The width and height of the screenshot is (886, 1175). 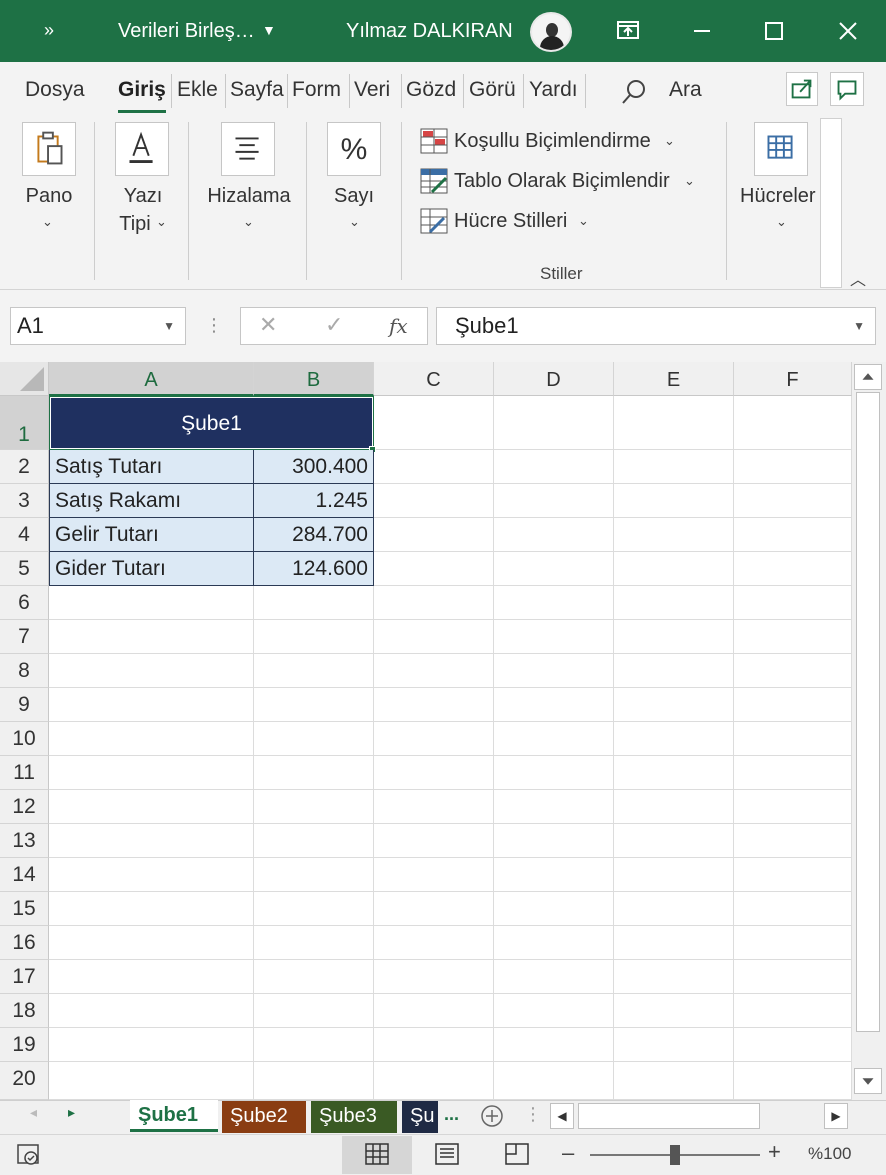 What do you see at coordinates (554, 379) in the screenshot?
I see `column-header-d: D` at bounding box center [554, 379].